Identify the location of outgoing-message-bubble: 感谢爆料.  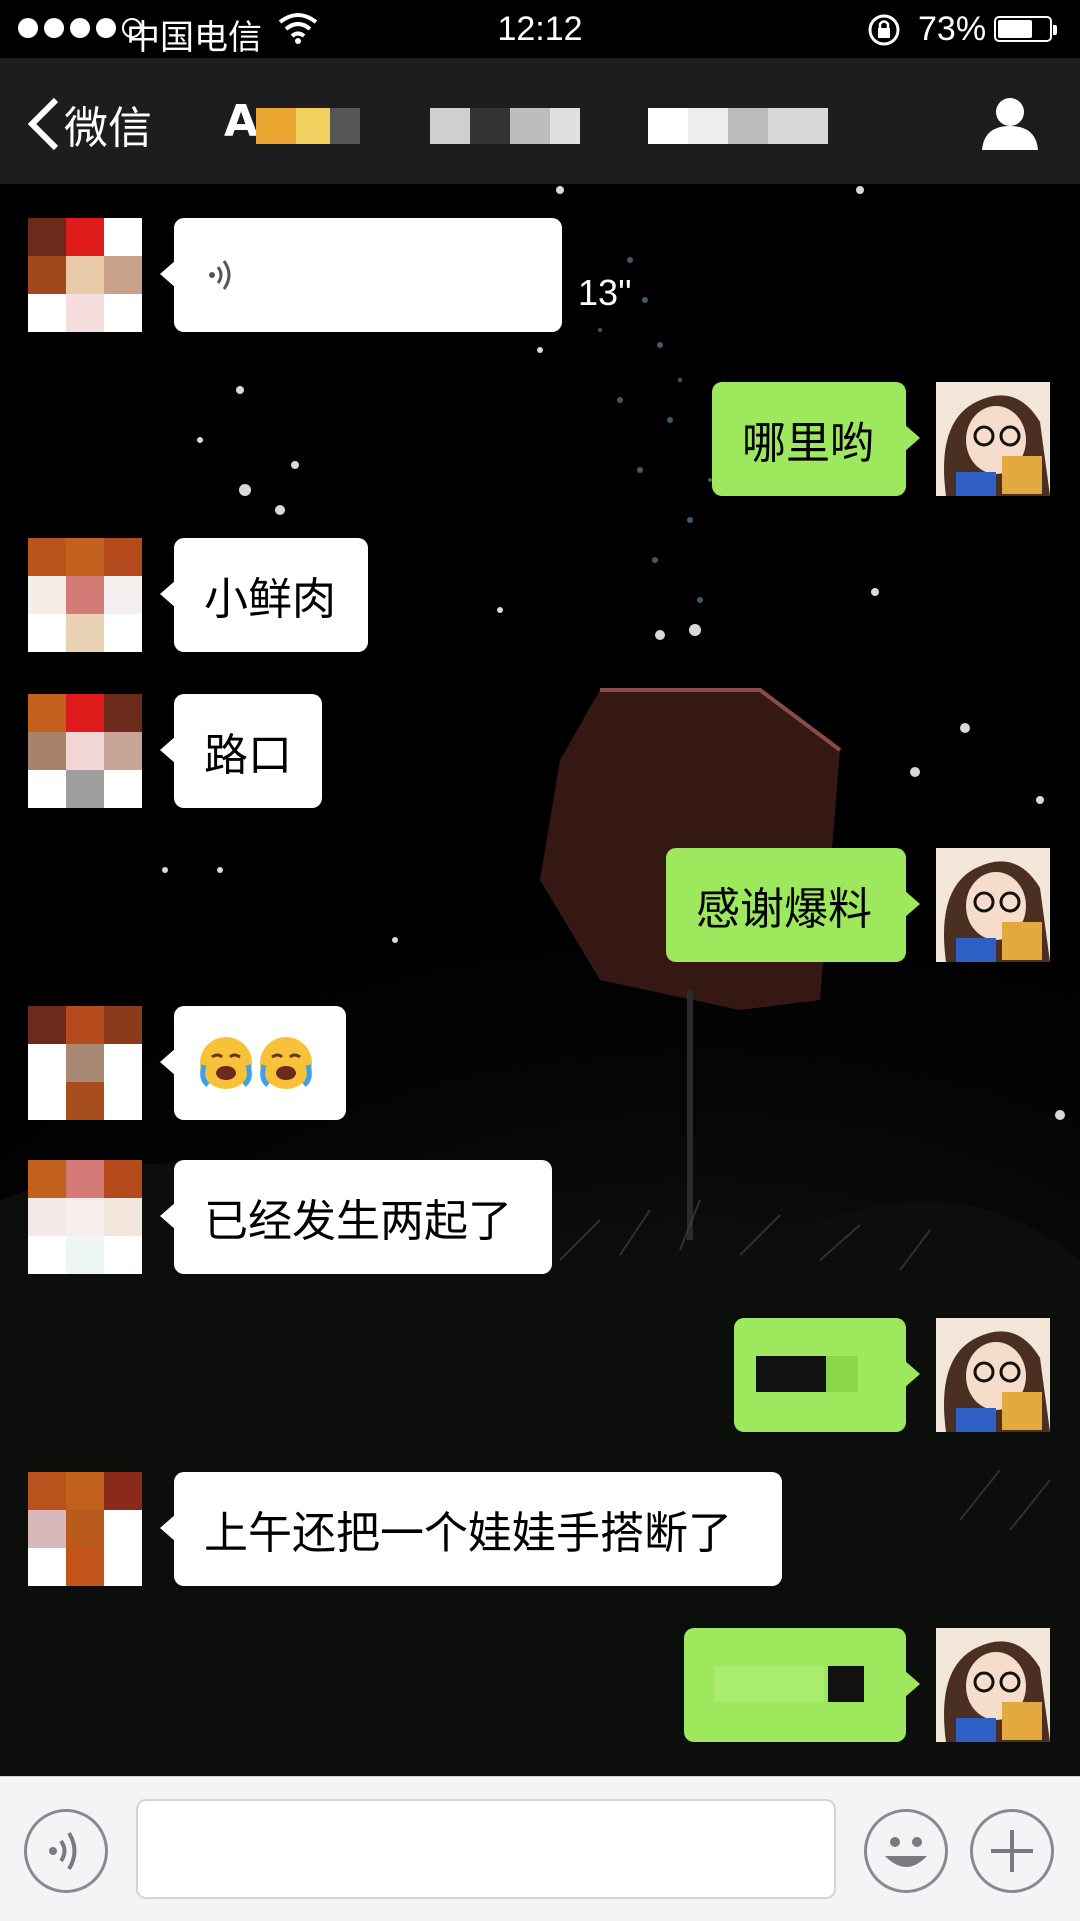
(793, 905).